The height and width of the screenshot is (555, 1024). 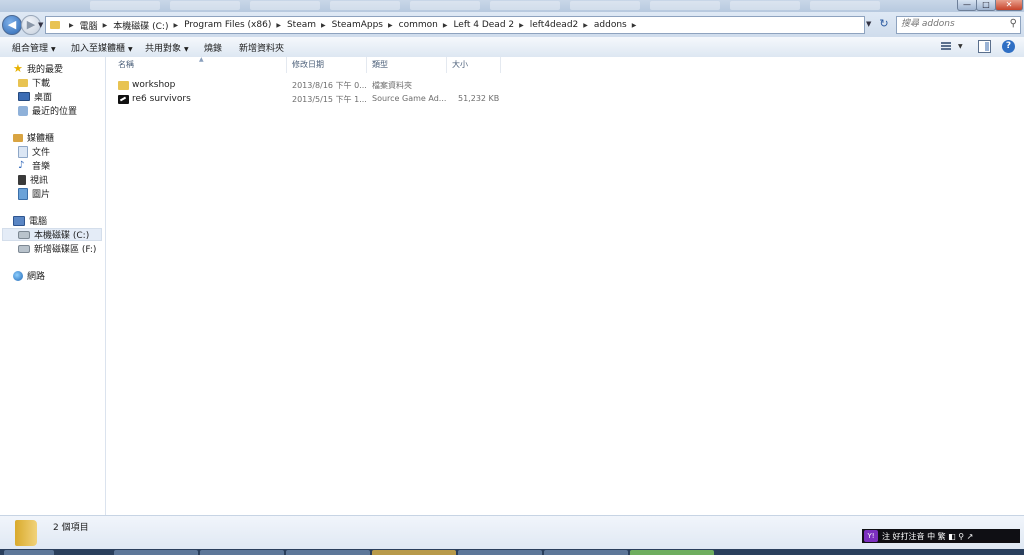 What do you see at coordinates (868, 24) in the screenshot?
I see `address-dropdown: ▼` at bounding box center [868, 24].